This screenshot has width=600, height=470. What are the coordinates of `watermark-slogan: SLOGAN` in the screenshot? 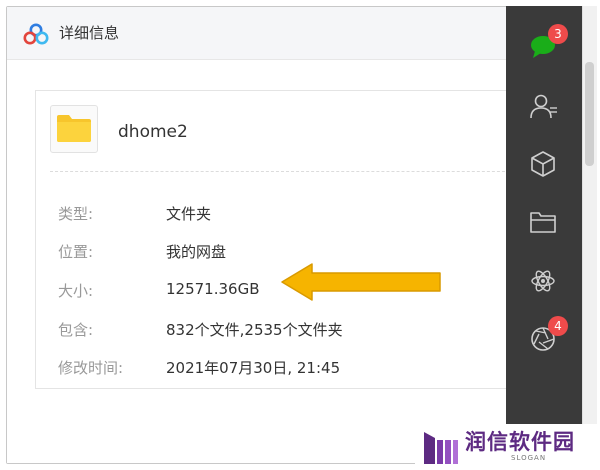 It's located at (529, 458).